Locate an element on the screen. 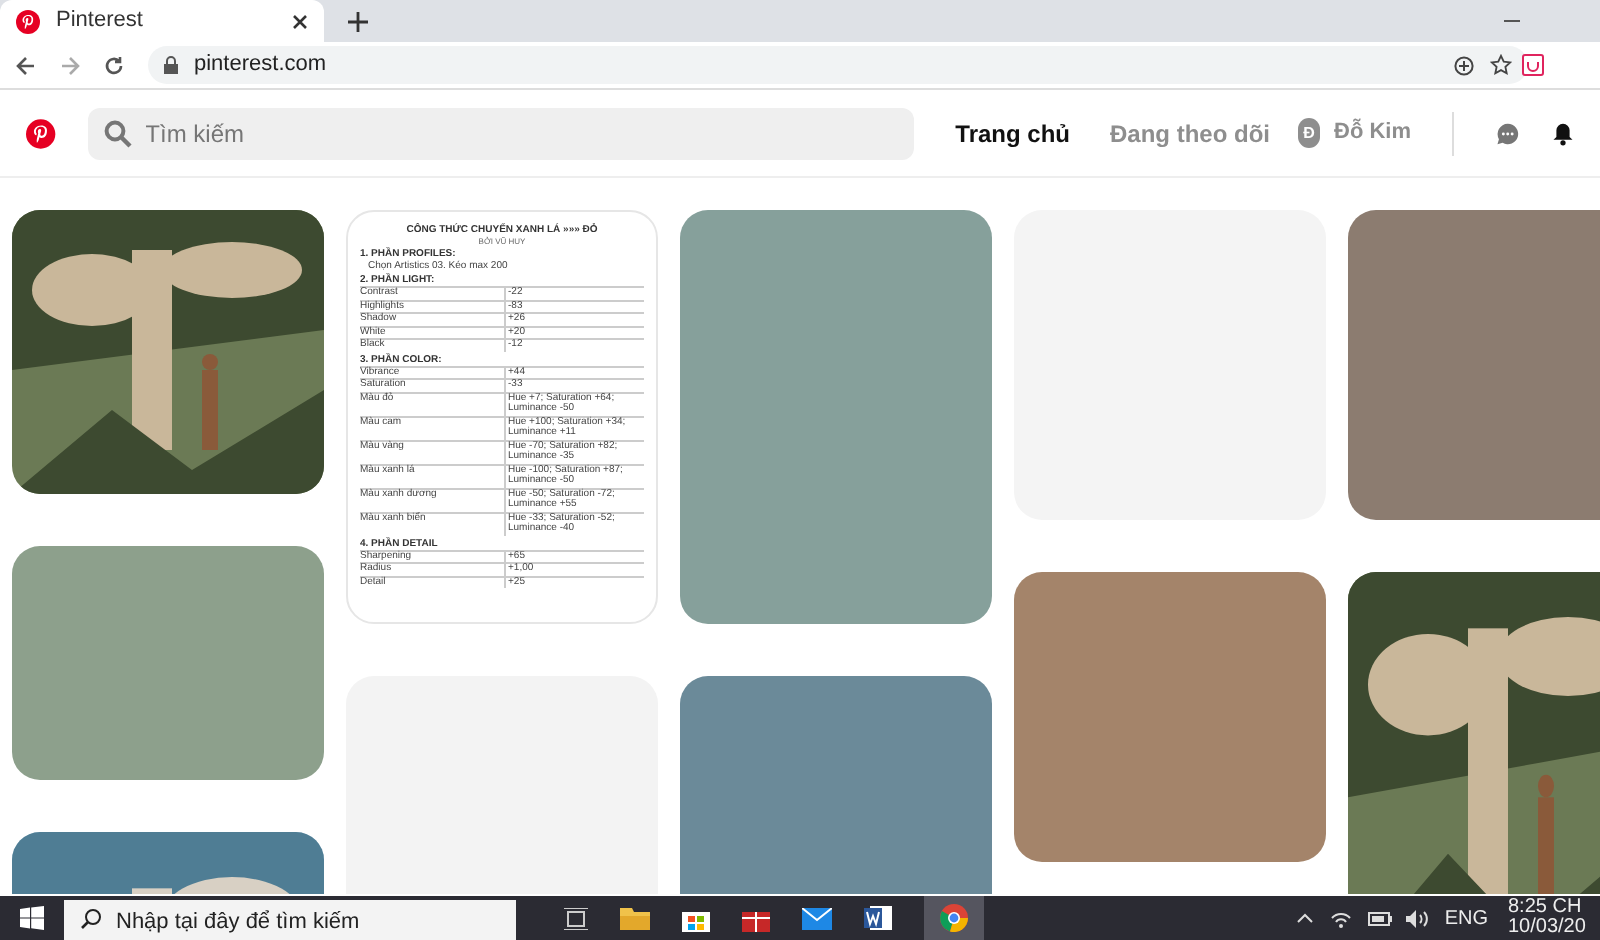 The image size is (1600, 940). address-bar: pinterest.com is located at coordinates (838, 65).